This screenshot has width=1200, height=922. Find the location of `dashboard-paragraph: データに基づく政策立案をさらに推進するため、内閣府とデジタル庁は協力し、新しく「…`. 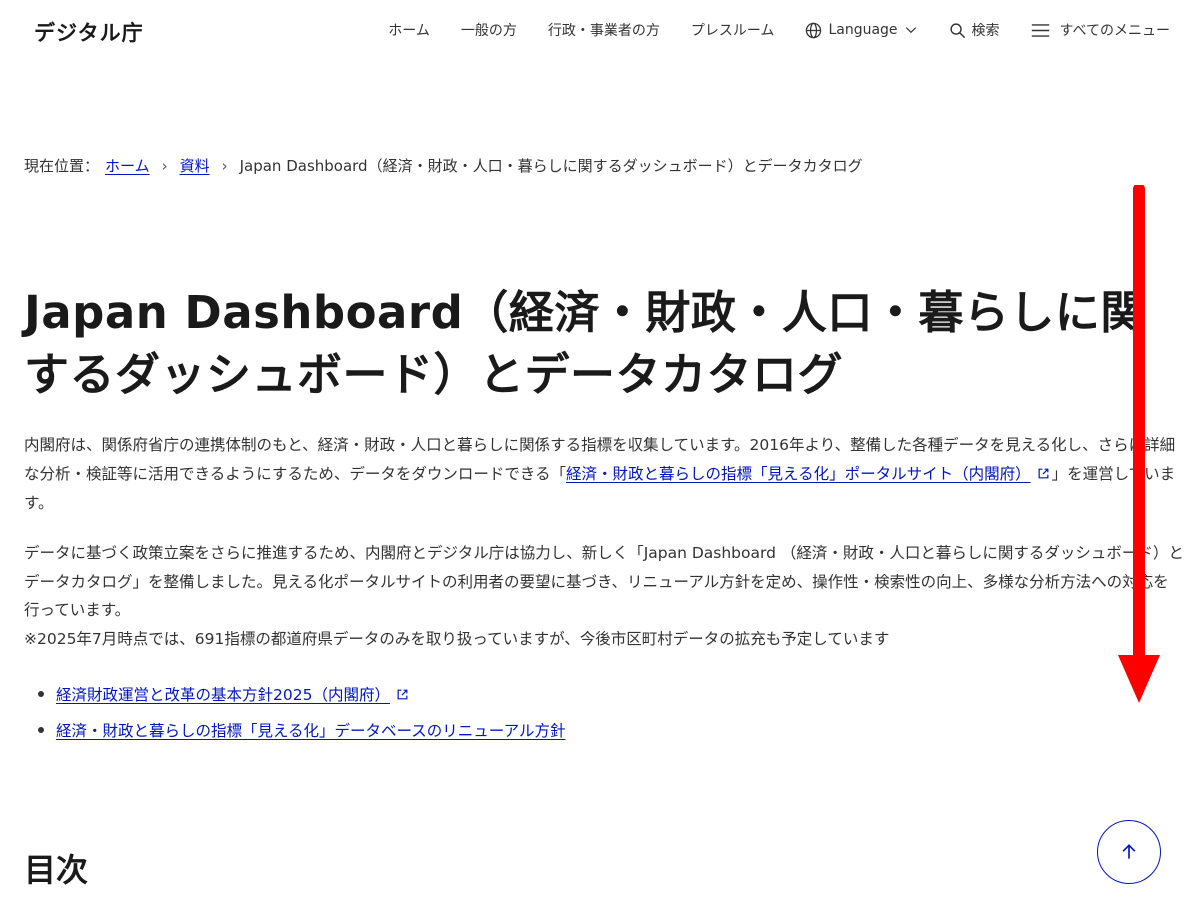

dashboard-paragraph: データに基づく政策立案をさらに推進するため、内閣府とデジタル庁は協力し、新しく「… is located at coordinates (604, 596).